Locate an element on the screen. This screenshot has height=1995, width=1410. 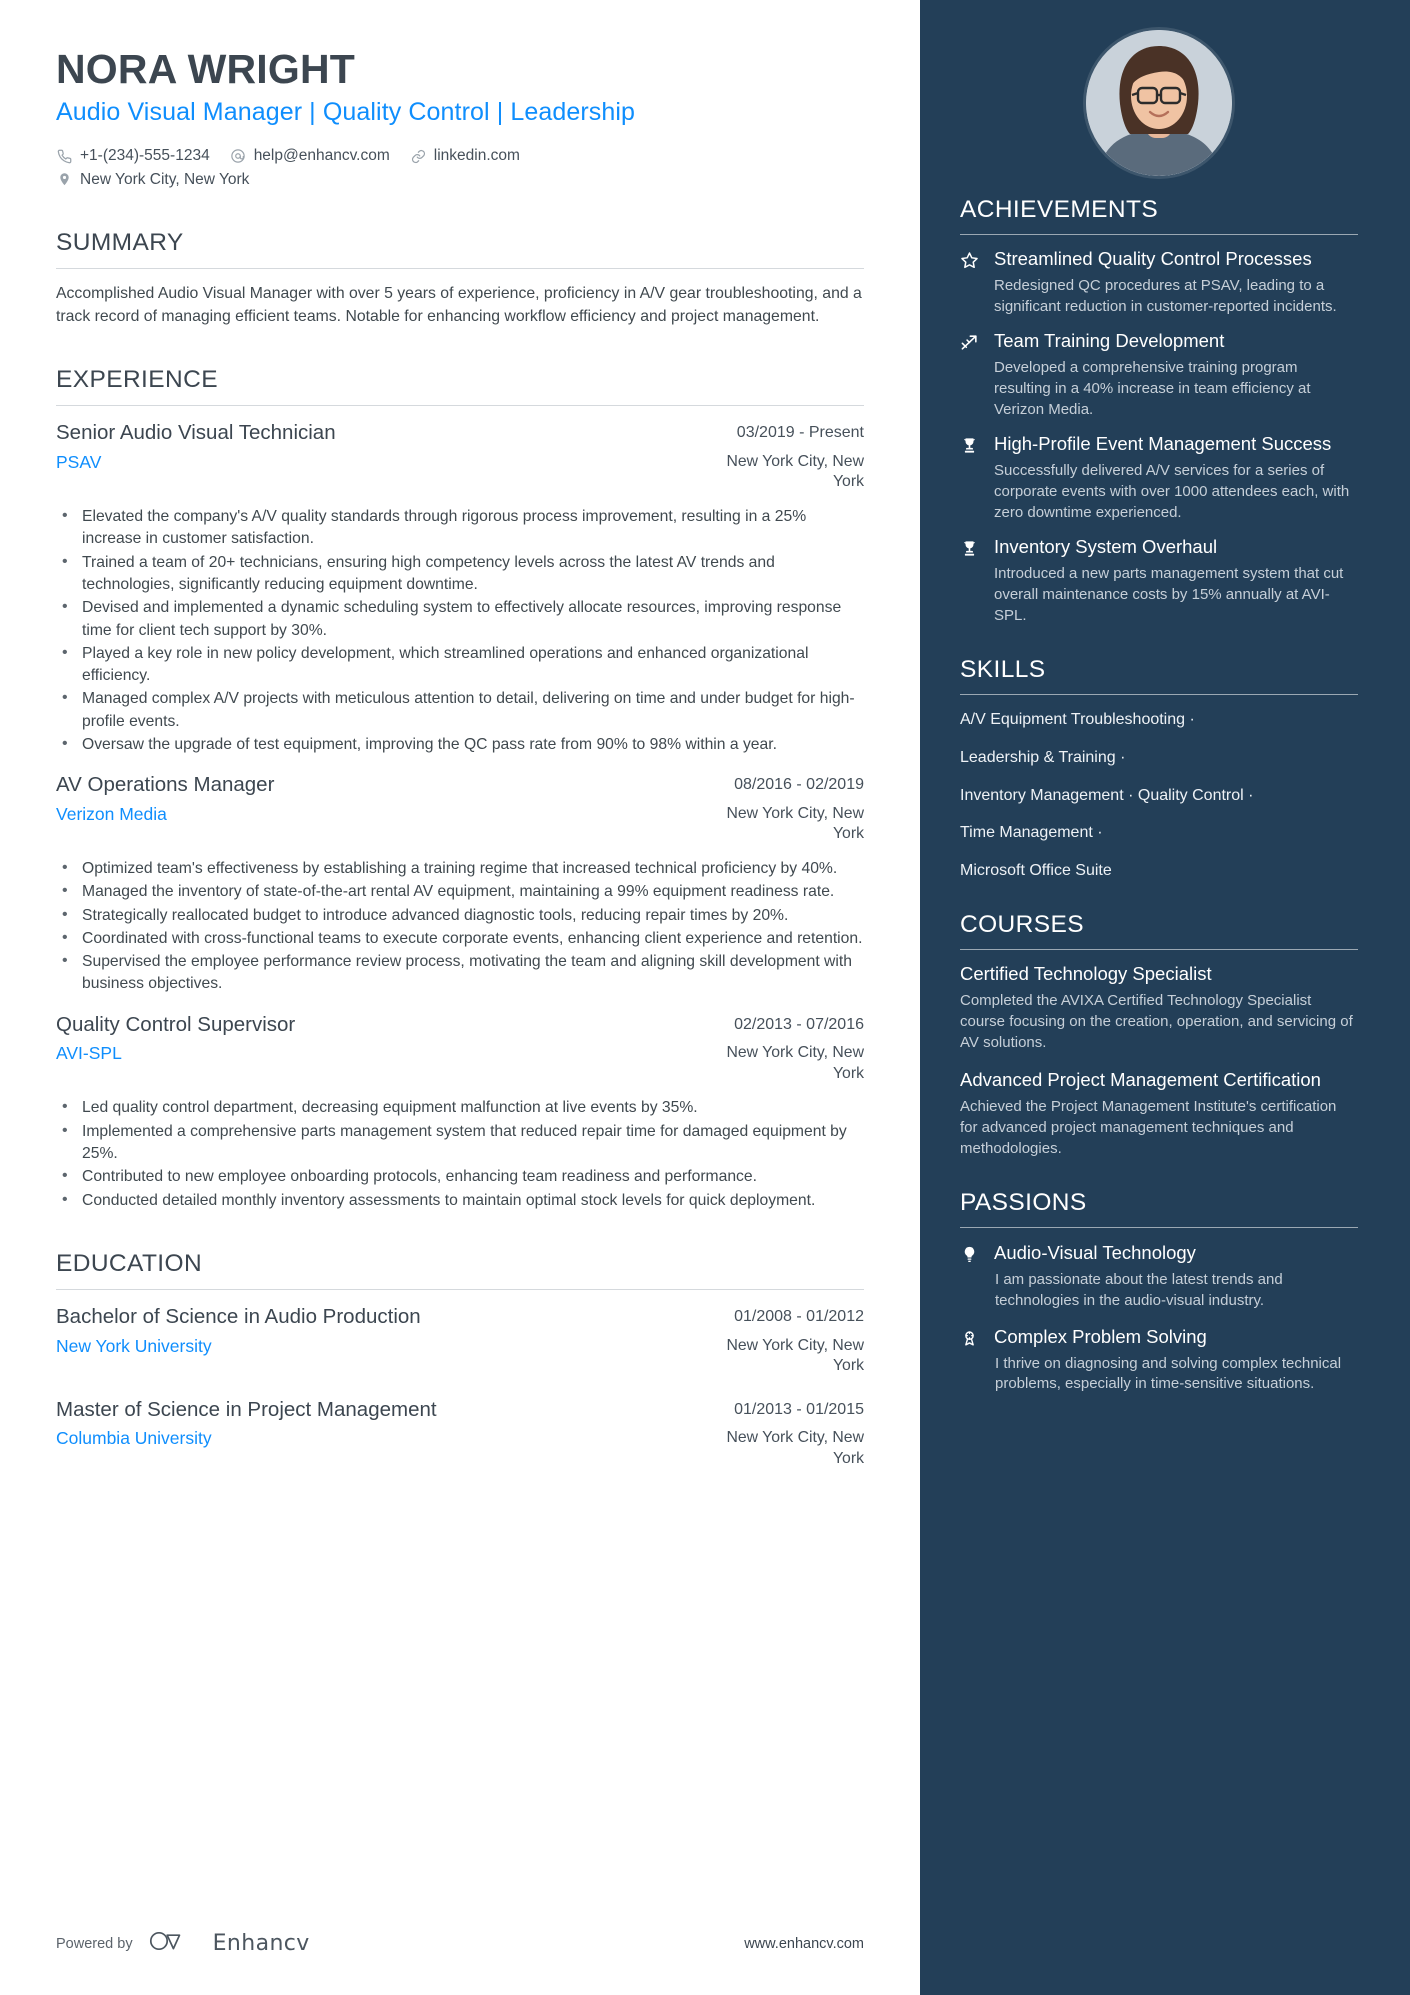
achievements-heading: ACHIEVEMENTS is located at coordinates (1059, 209).